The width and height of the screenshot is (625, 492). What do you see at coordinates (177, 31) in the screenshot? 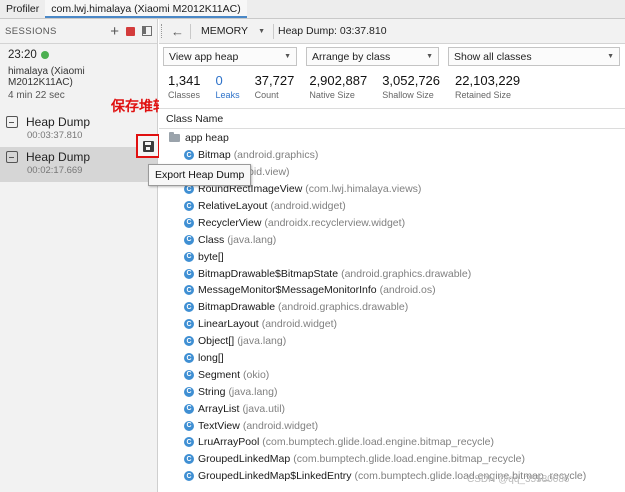
I see `back-arrow-icon: ←` at bounding box center [177, 31].